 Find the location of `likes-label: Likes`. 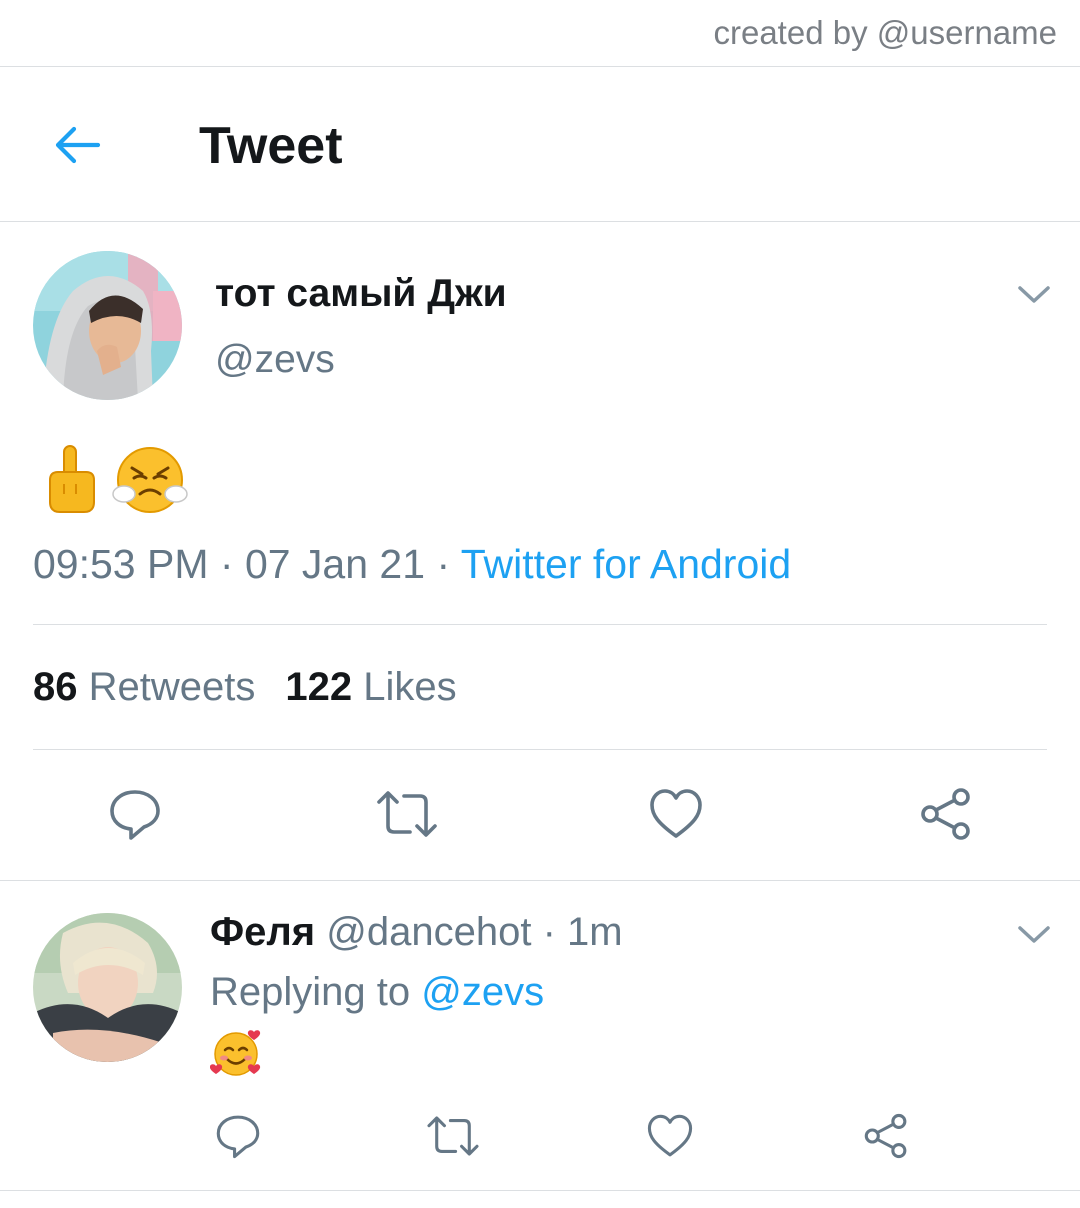

likes-label: Likes is located at coordinates (410, 687).